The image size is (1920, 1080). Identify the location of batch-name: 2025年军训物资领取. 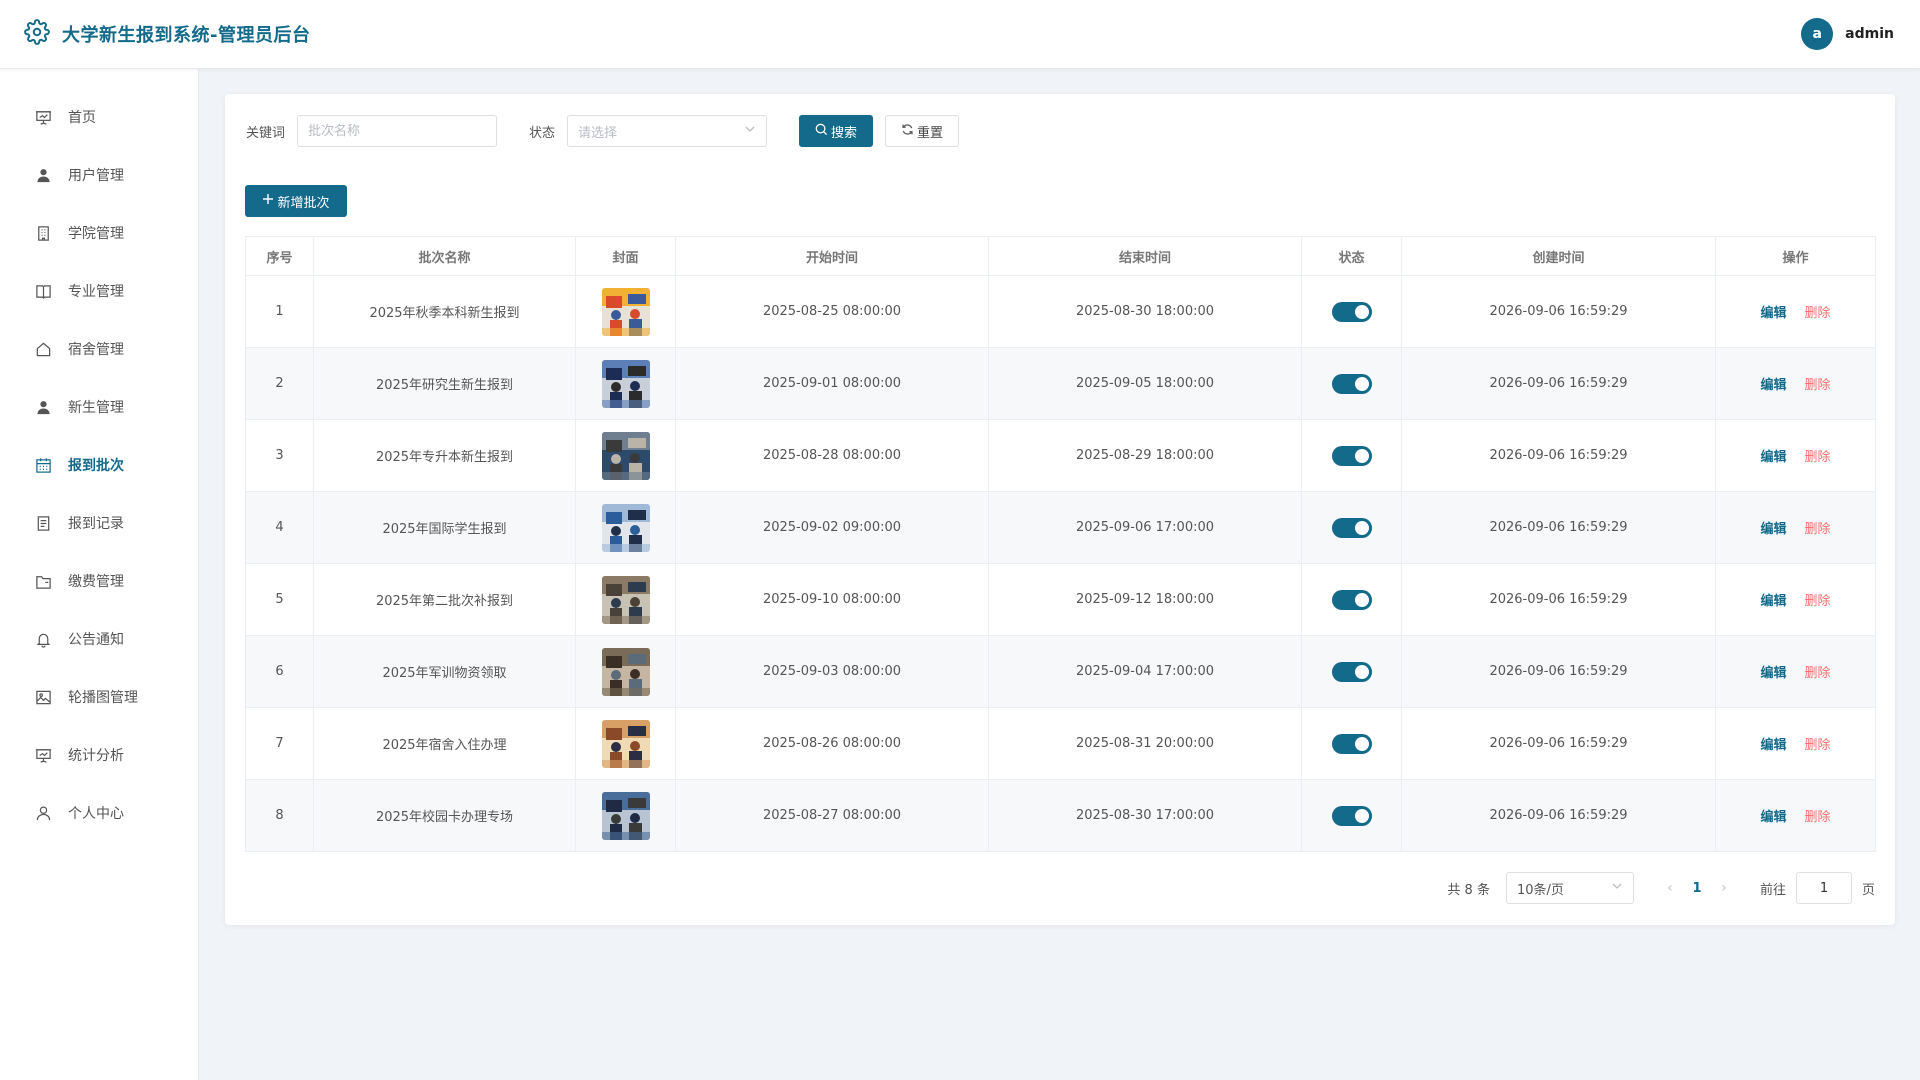
(444, 671).